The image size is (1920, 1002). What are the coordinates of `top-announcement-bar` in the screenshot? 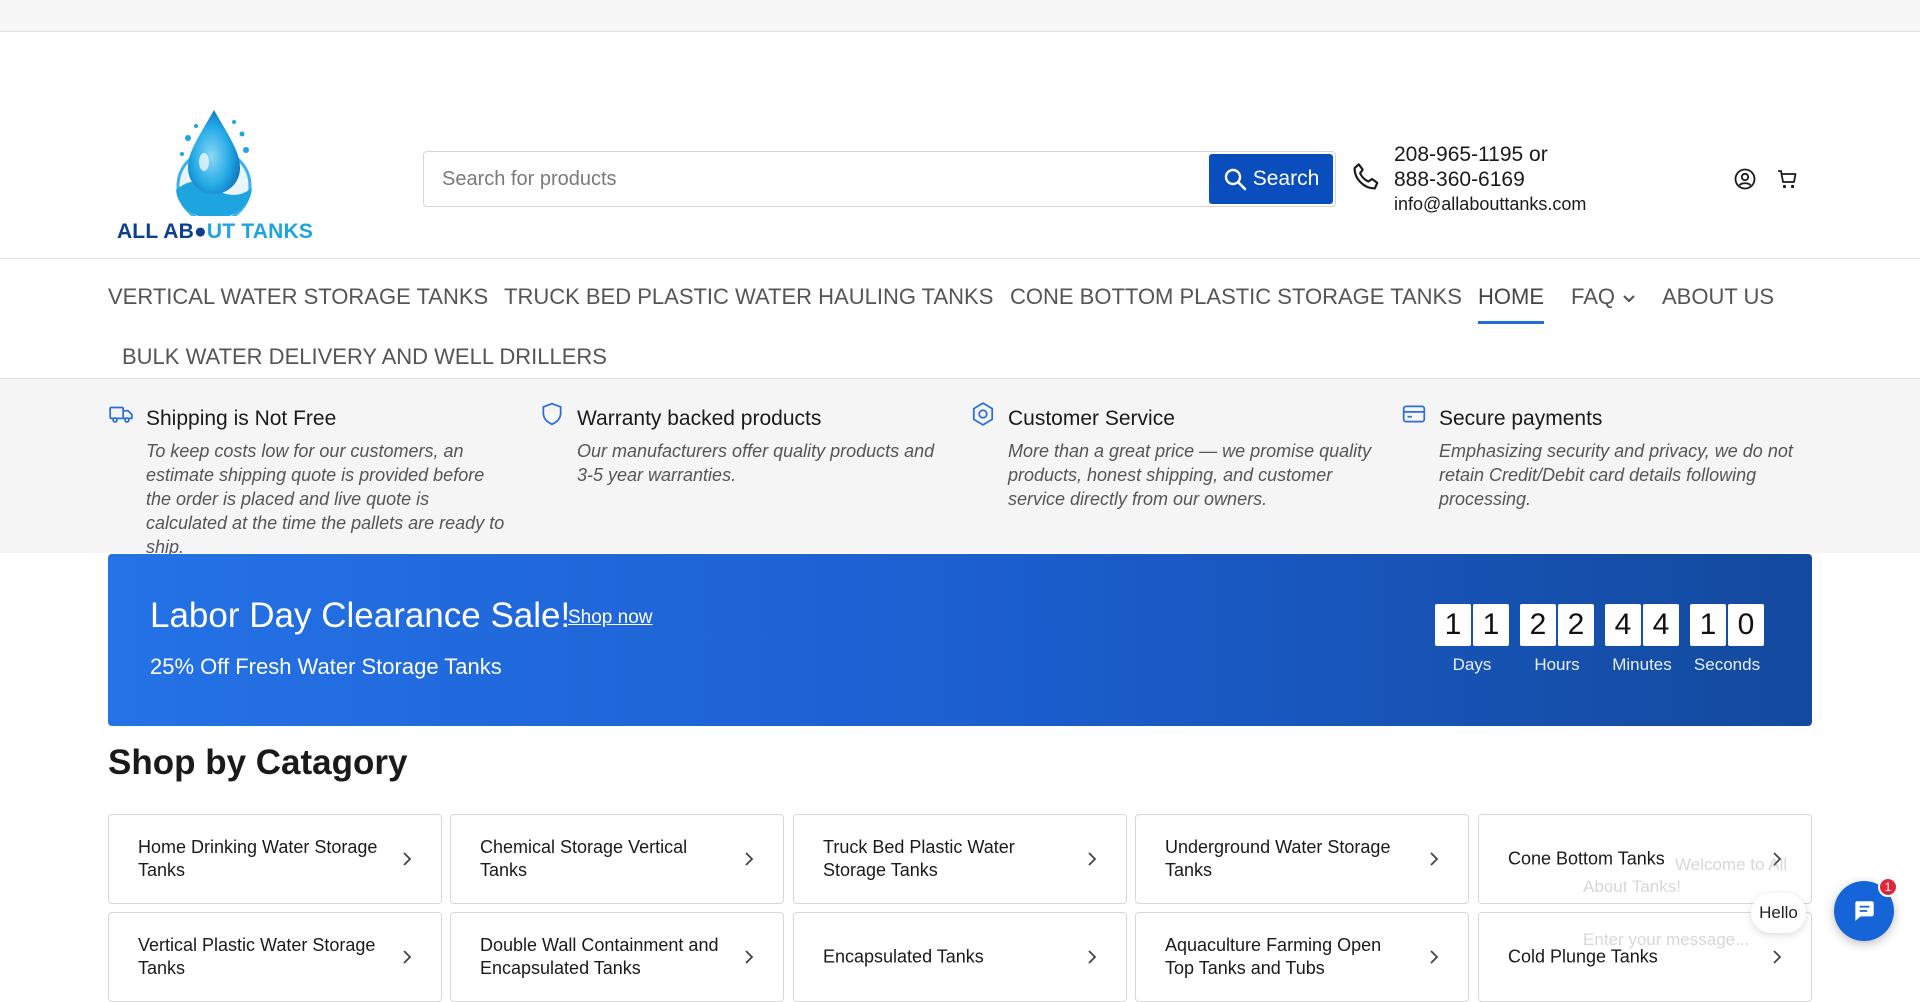 It's located at (960, 16).